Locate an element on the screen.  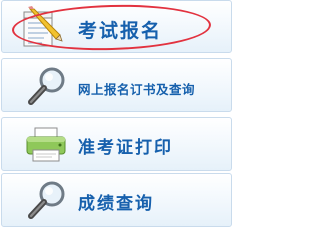
registration-form-icon is located at coordinates (43, 26).